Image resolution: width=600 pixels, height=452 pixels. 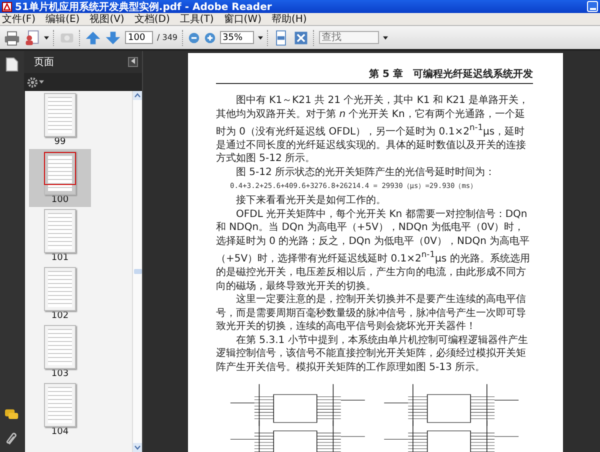 I want to click on page-label: 102, so click(x=60, y=316).